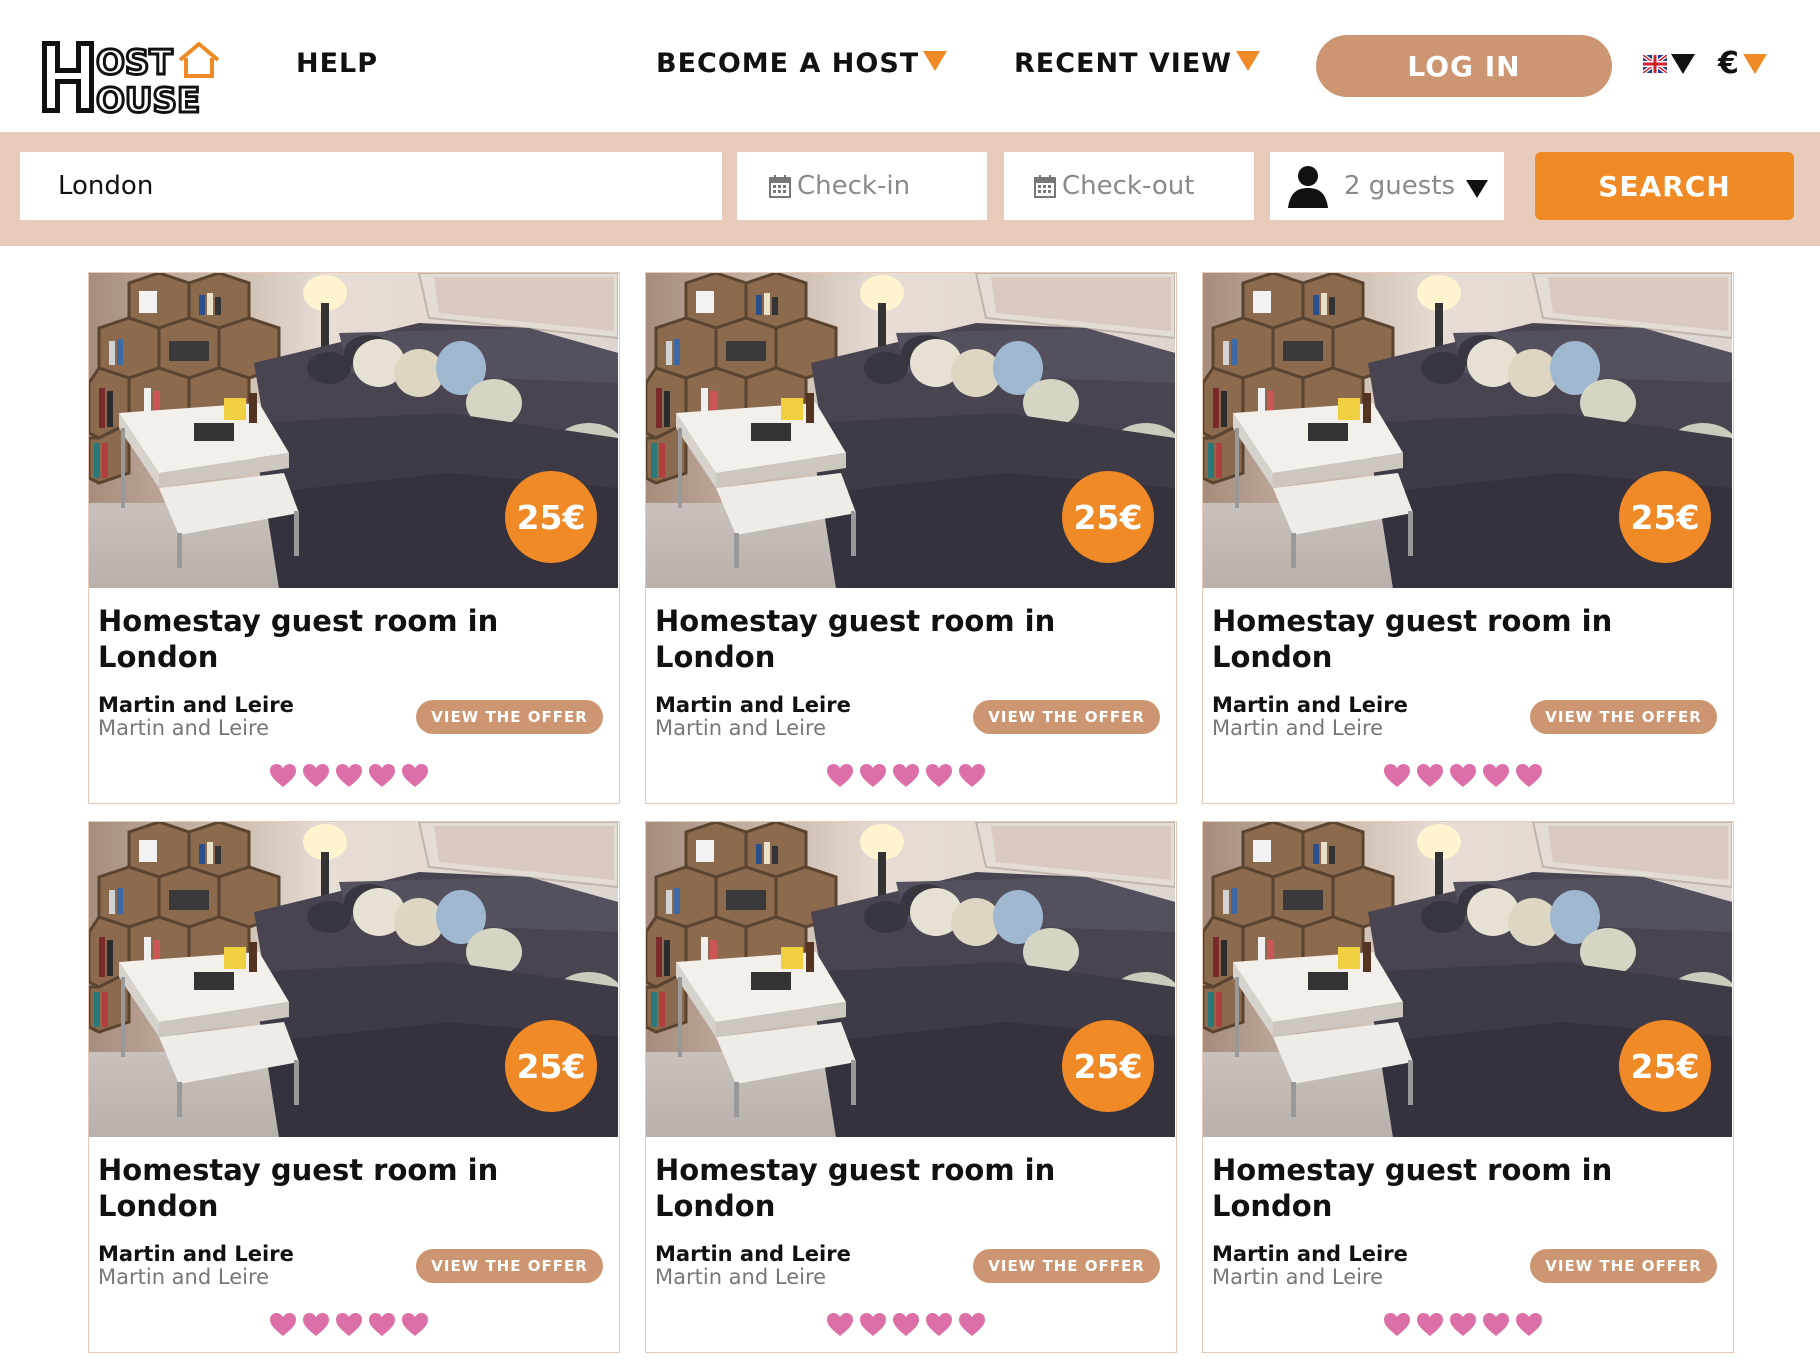 The height and width of the screenshot is (1366, 1820). Describe the element at coordinates (1728, 63) in the screenshot. I see `currency-symbol: €` at that location.